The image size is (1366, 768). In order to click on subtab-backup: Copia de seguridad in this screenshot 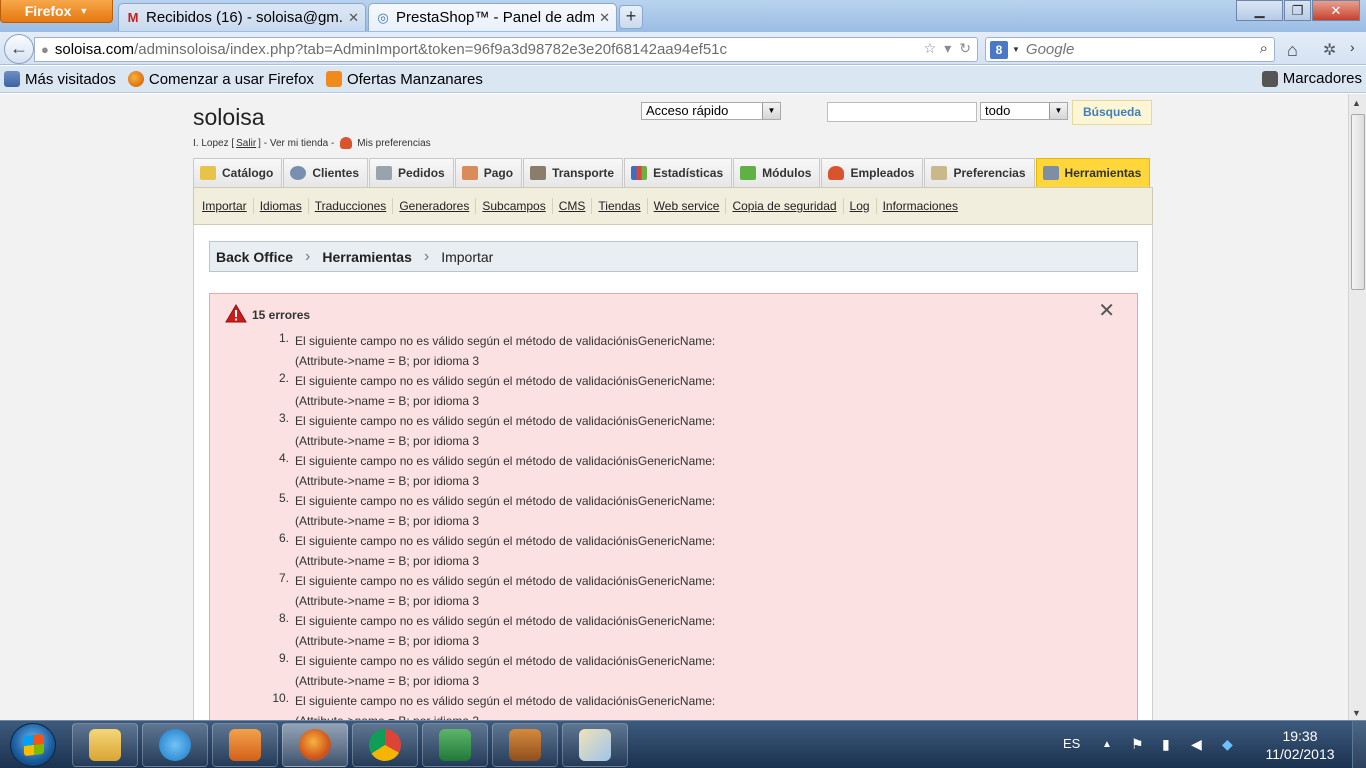, I will do `click(785, 206)`.